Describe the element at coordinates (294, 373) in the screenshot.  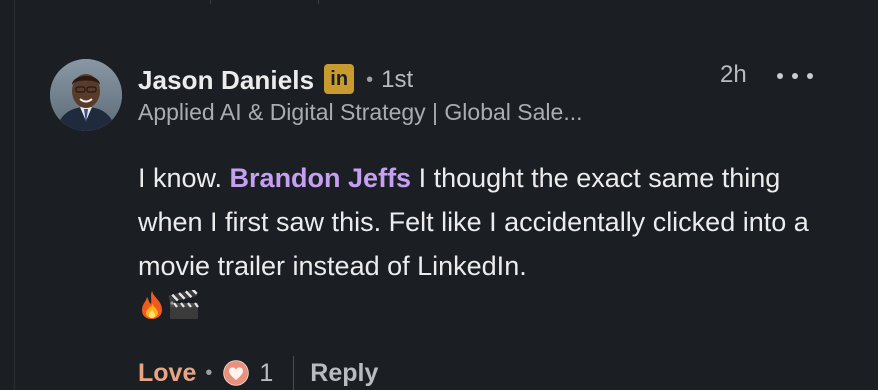
I see `actions-divider` at that location.